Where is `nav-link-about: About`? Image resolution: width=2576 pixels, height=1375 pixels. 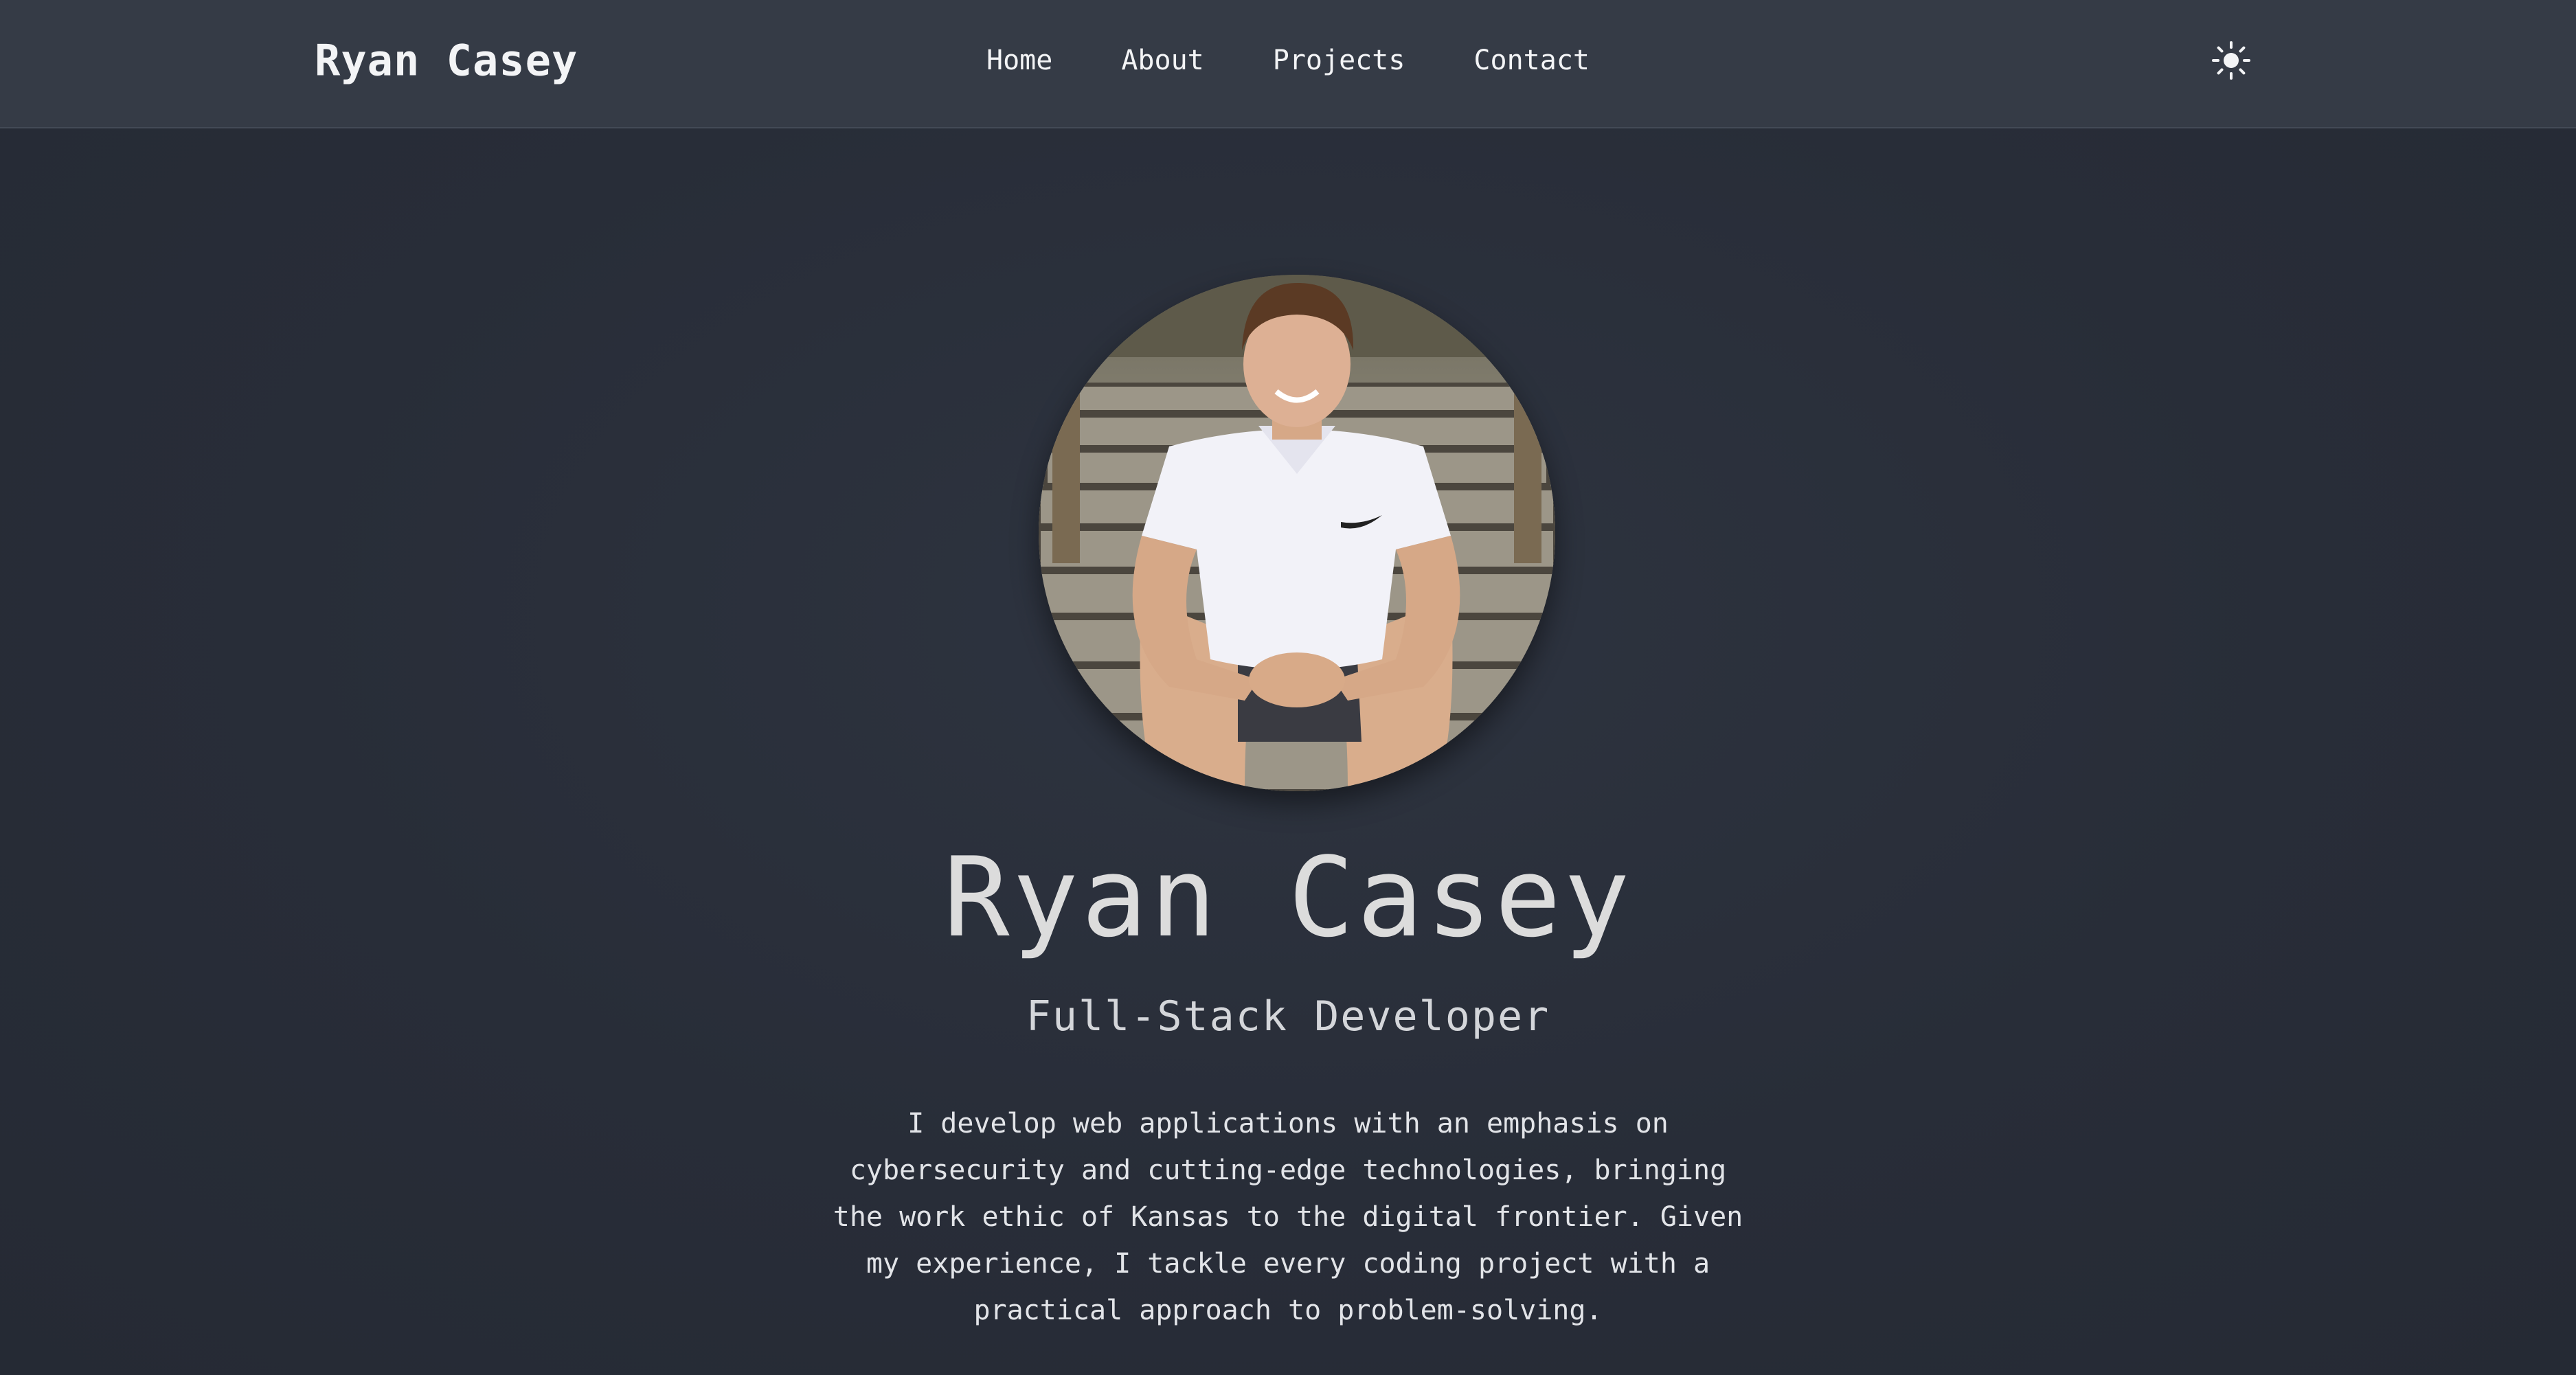 nav-link-about: About is located at coordinates (1162, 60).